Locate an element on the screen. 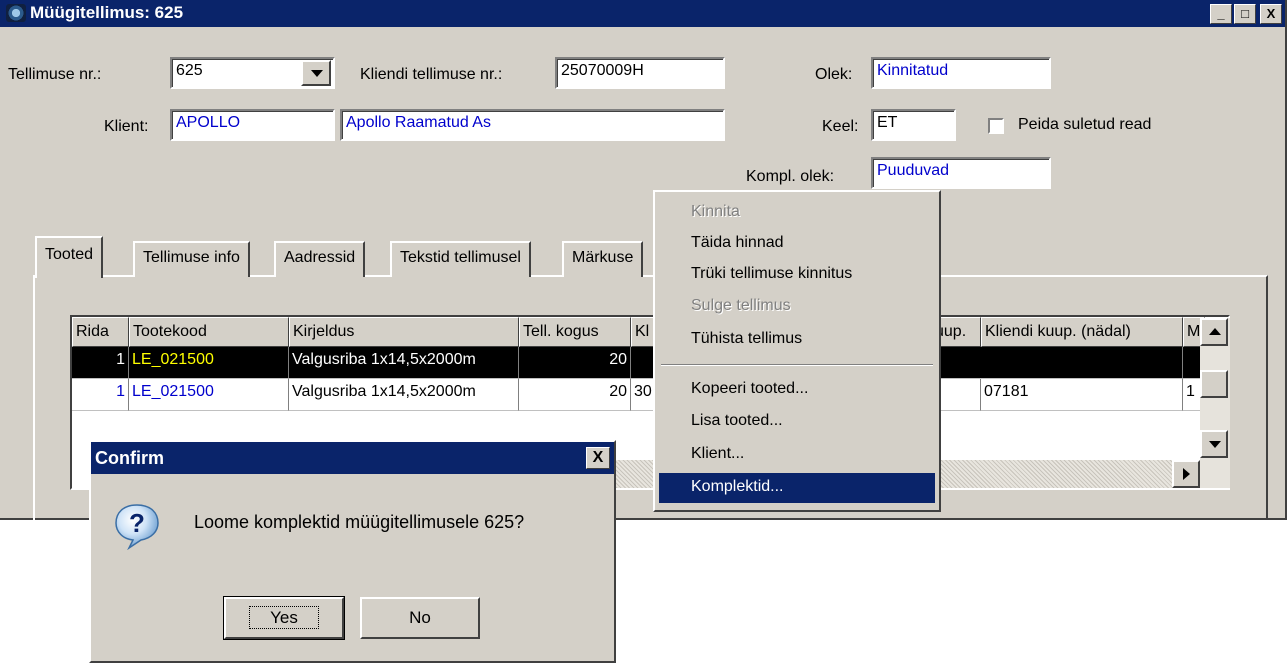 This screenshot has height=663, width=1287. menu-item-cancel-order: Tühista tellimus is located at coordinates (797, 340).